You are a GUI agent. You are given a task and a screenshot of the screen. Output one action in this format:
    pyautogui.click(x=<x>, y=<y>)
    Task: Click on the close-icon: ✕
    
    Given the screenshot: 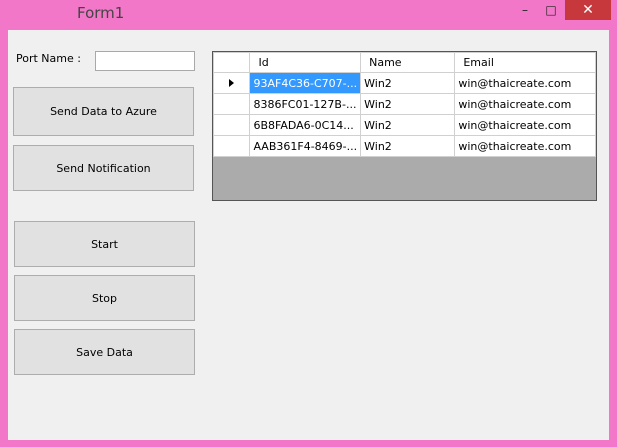 What is the action you would take?
    pyautogui.click(x=588, y=10)
    